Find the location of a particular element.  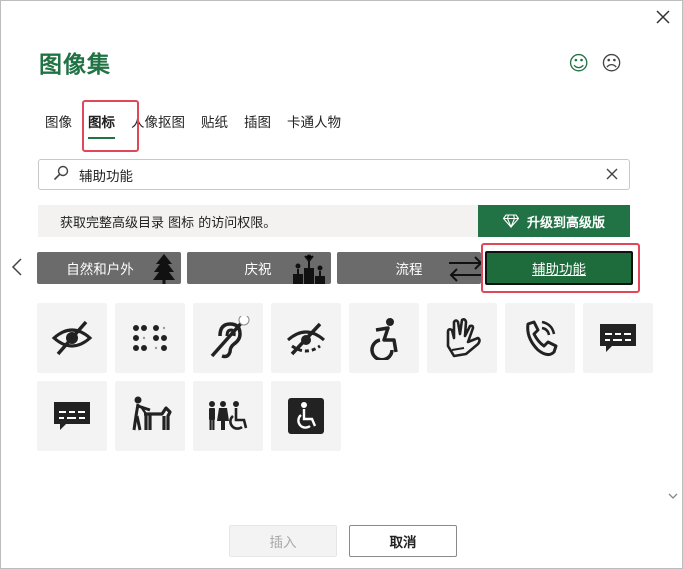

upgrade-button: 升级到高级版 is located at coordinates (554, 221).